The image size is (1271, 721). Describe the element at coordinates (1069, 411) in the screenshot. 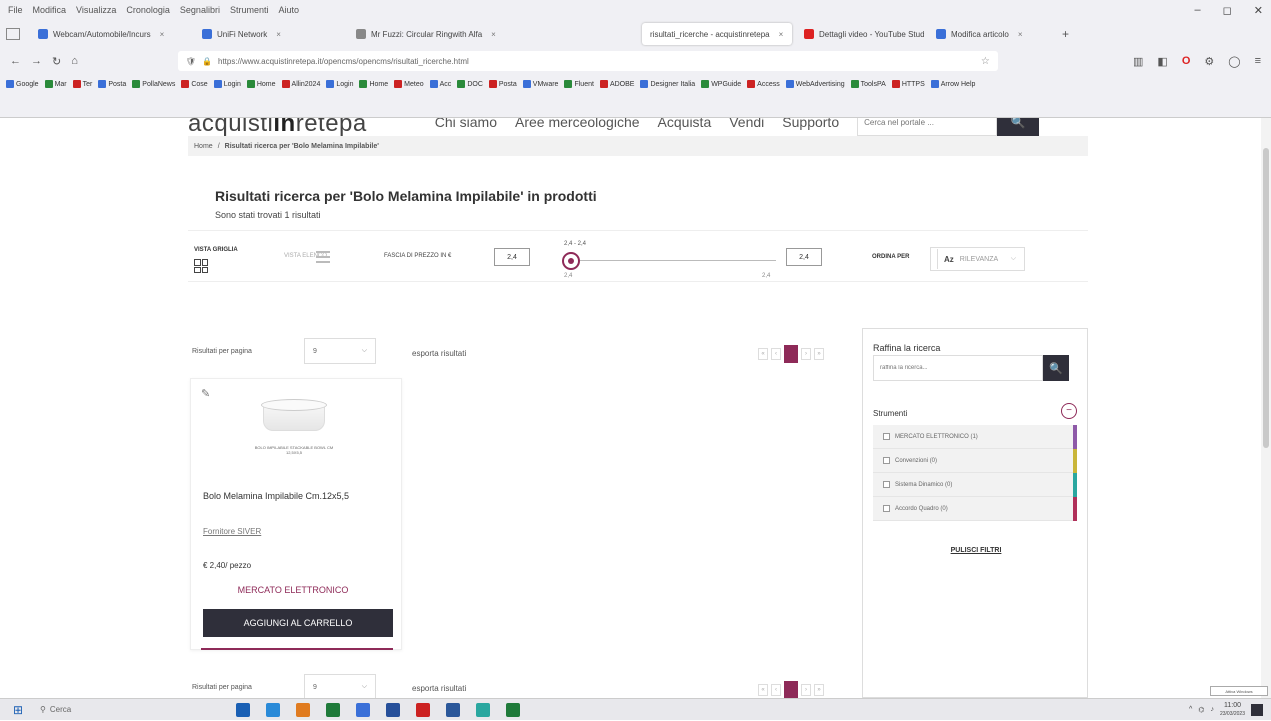

I see `collapse-icon: −` at that location.